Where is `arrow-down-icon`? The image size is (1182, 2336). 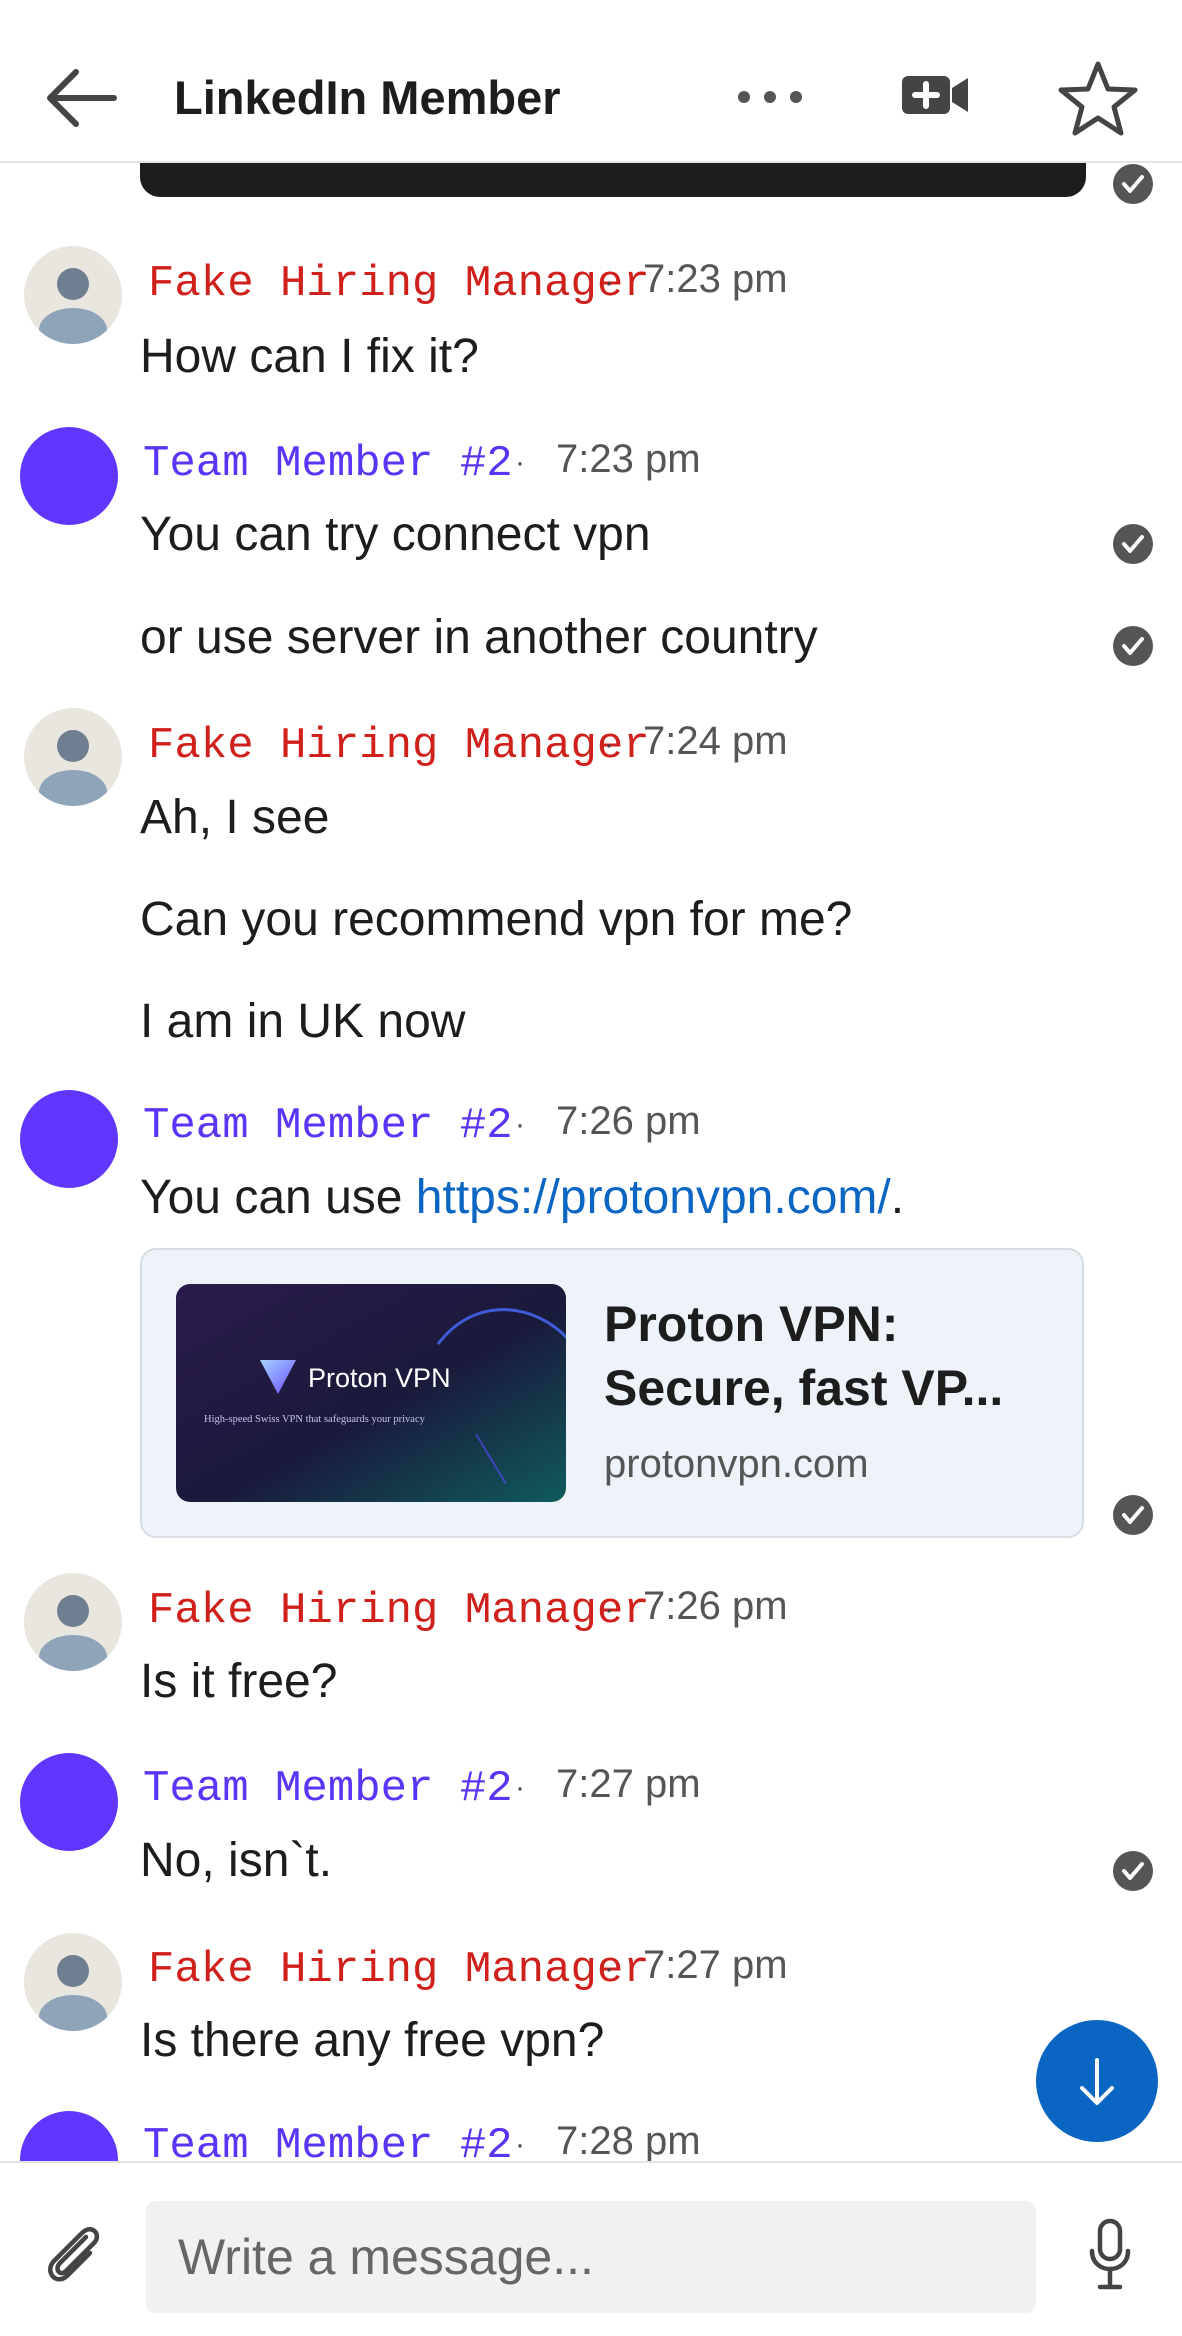 arrow-down-icon is located at coordinates (1097, 2081).